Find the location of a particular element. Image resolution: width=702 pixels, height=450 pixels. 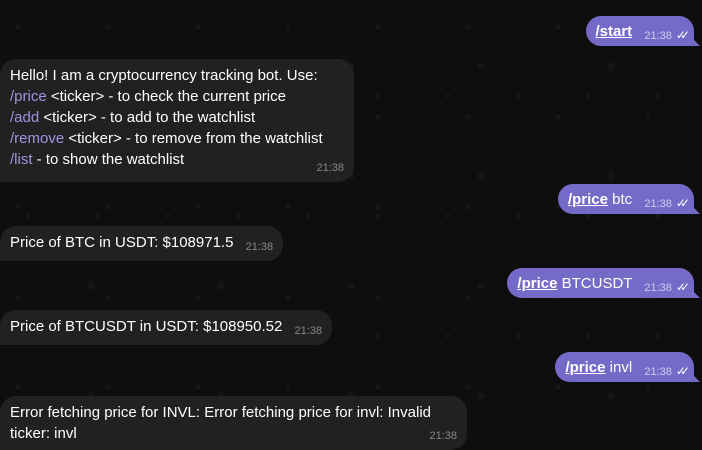

message-text: Price of BTC in USDT: $108971.5 is located at coordinates (122, 242).